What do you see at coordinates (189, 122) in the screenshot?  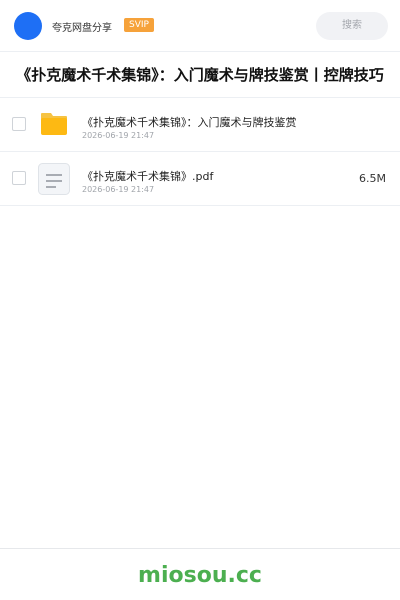 I see `file-name: 《扑克魔术千术集锦》：入门魔术与牌技鉴赏` at bounding box center [189, 122].